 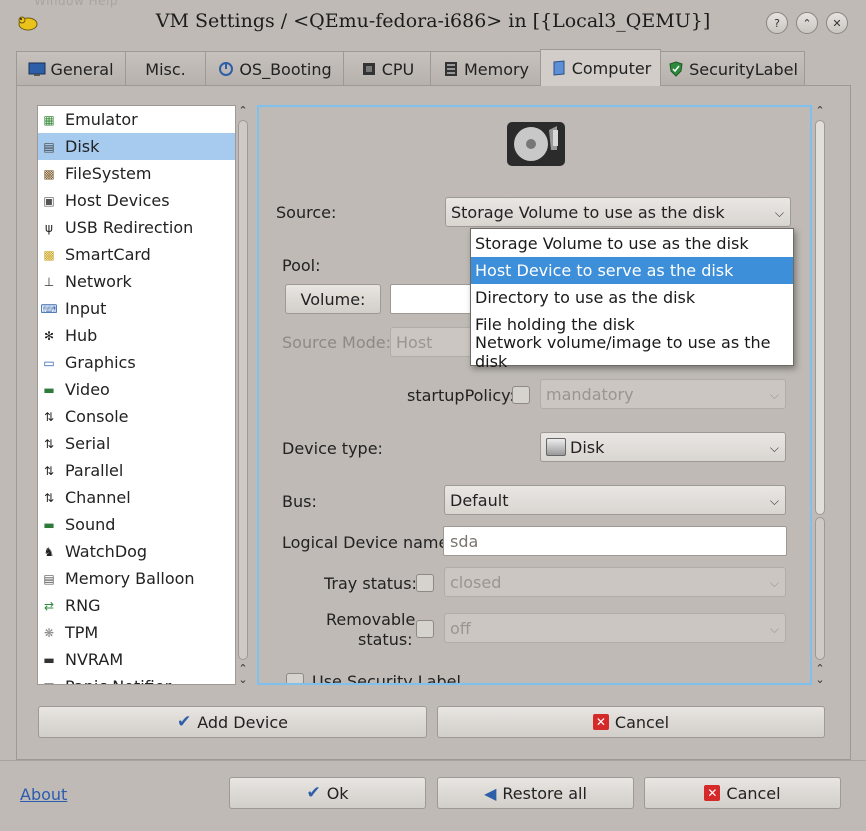 What do you see at coordinates (385, 639) in the screenshot?
I see `removable-label-line2: status:` at bounding box center [385, 639].